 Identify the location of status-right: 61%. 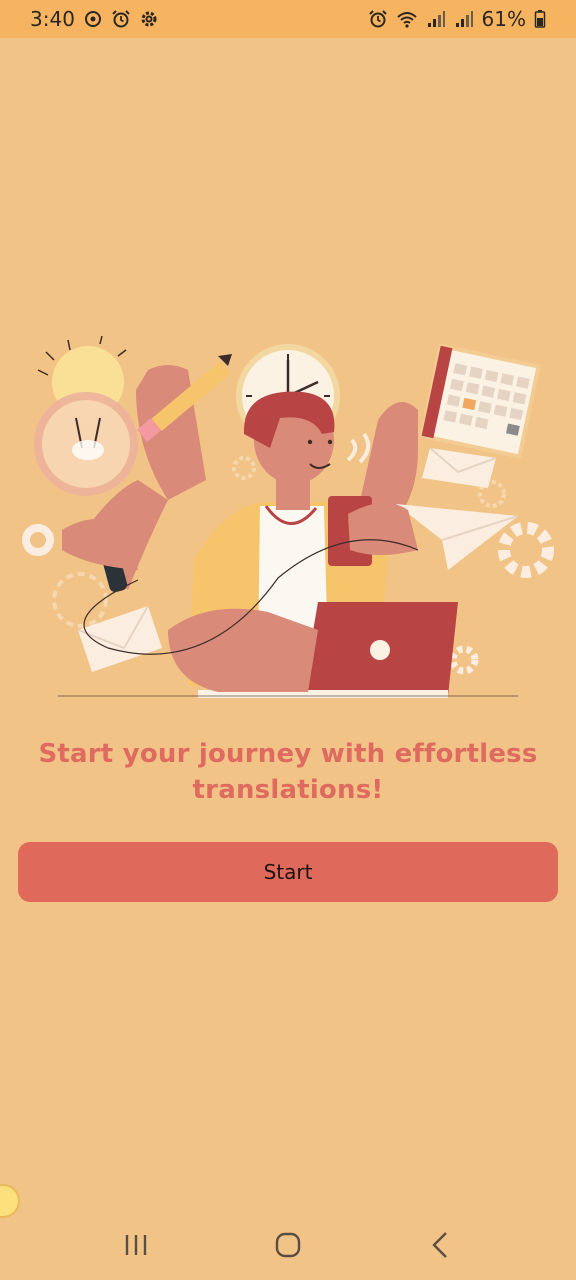
(457, 19).